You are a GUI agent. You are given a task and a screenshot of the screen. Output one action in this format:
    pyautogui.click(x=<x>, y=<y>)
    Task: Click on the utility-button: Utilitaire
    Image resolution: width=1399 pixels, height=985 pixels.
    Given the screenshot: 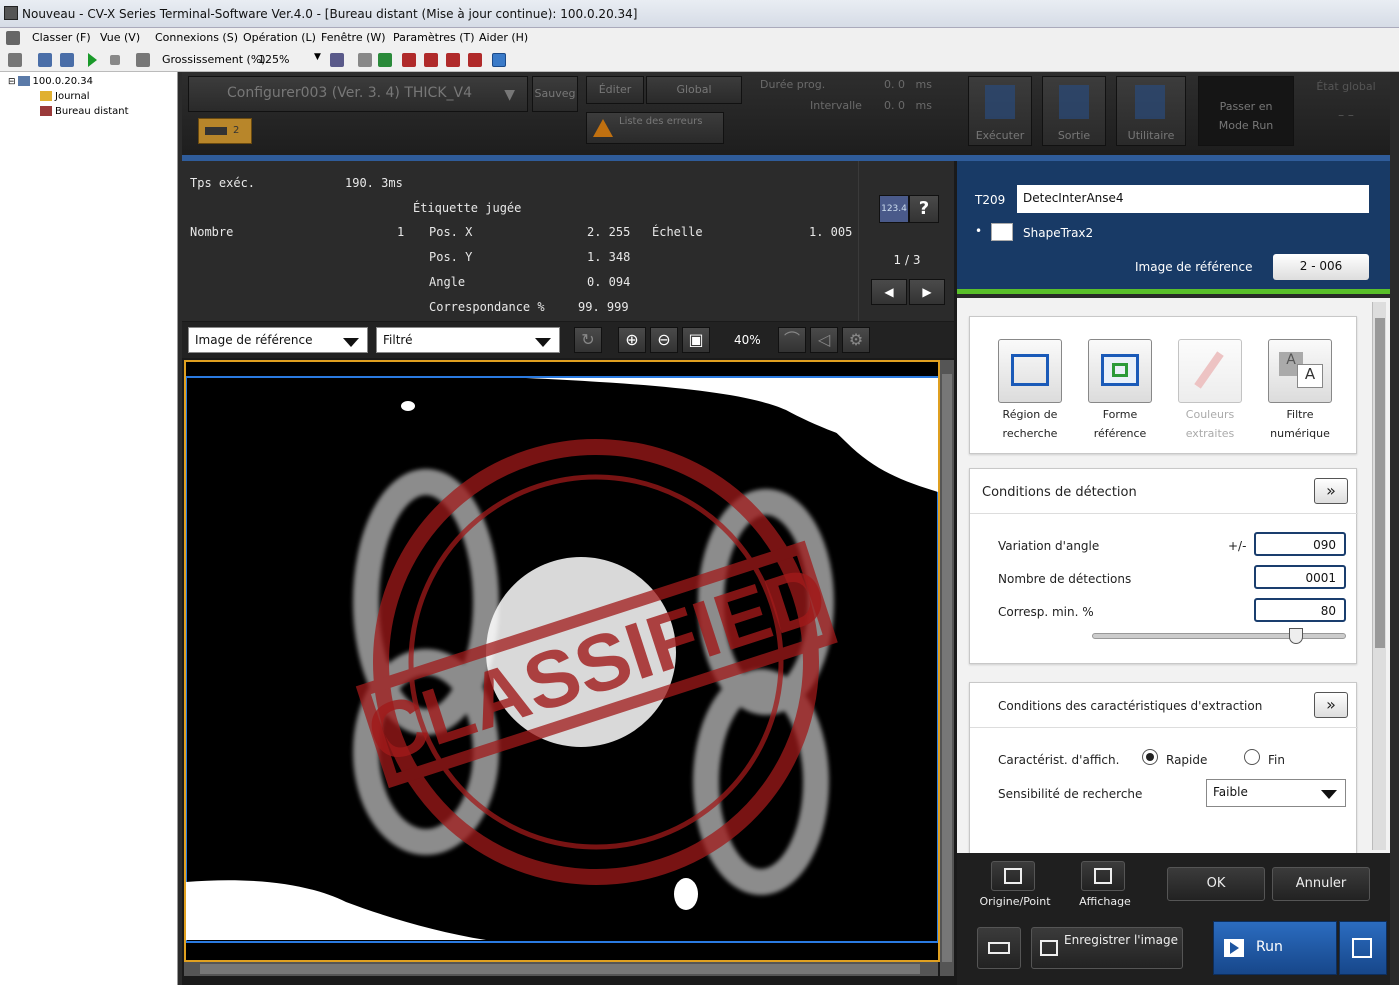 What is the action you would take?
    pyautogui.click(x=1151, y=111)
    